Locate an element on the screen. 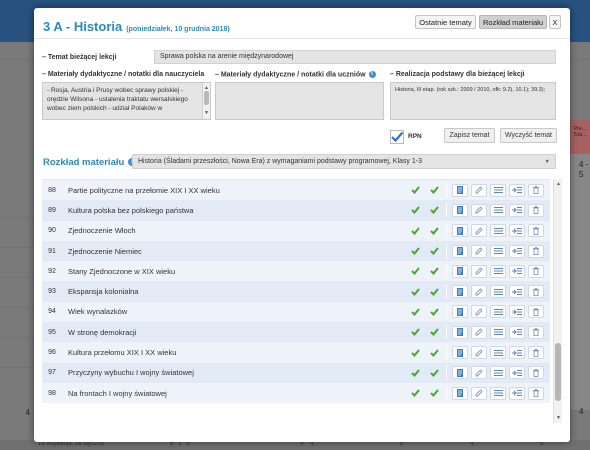 This screenshot has width=590, height=450. scroll-up-icon: ▲ is located at coordinates (558, 184).